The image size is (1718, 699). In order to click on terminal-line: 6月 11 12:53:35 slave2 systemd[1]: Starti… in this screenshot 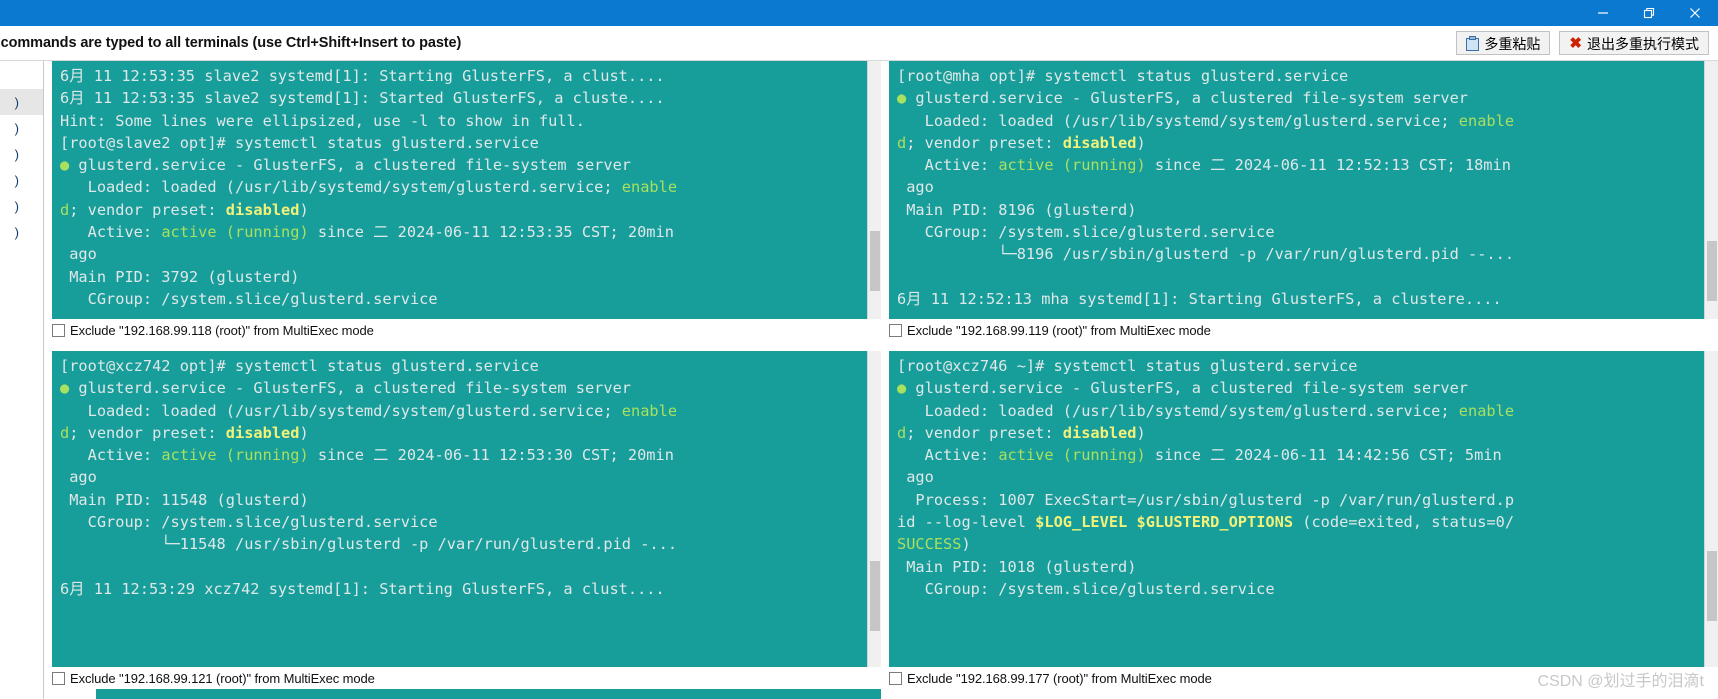, I will do `click(362, 76)`.